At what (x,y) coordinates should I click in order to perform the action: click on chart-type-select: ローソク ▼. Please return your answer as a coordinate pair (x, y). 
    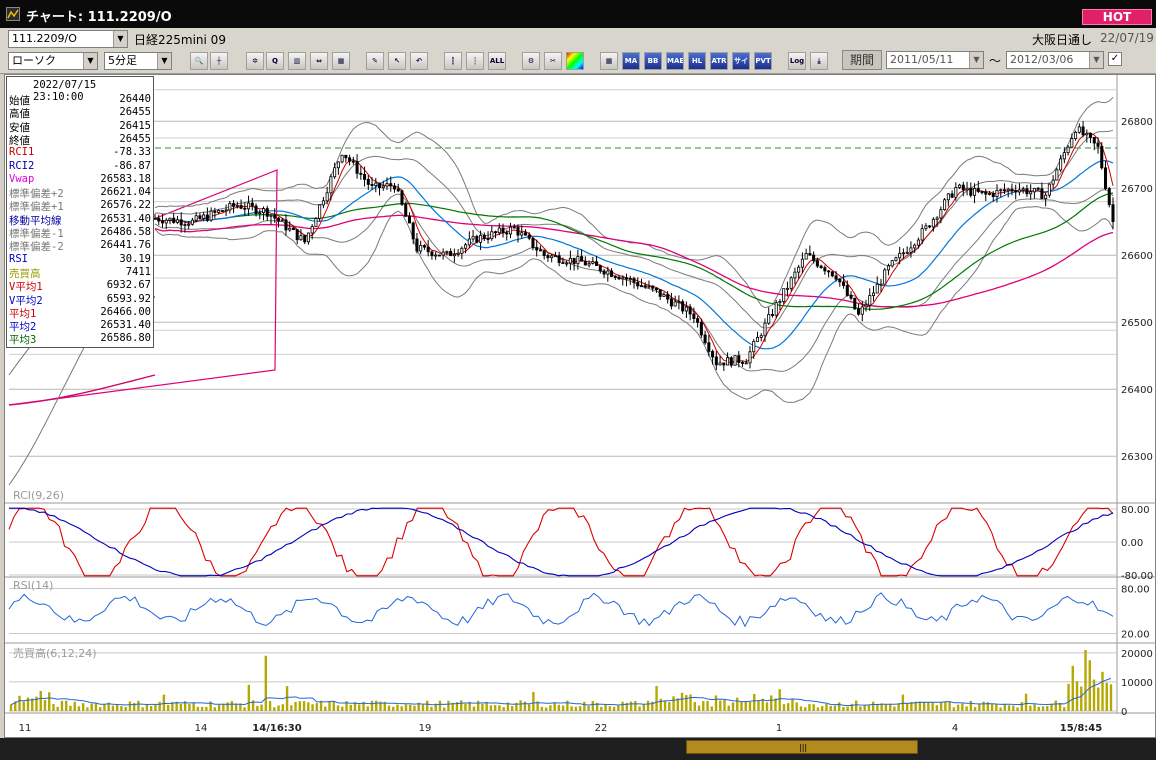
    Looking at the image, I should click on (53, 61).